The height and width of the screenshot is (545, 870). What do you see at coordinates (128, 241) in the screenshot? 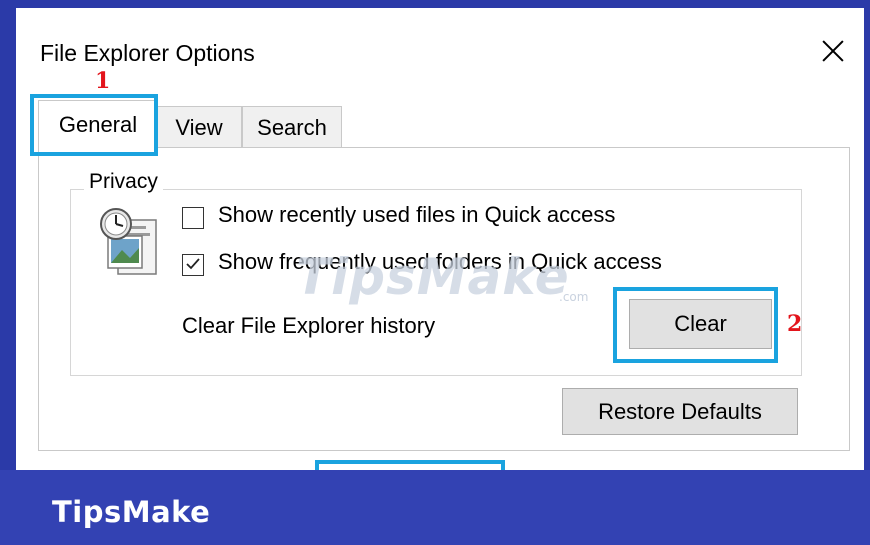
I see `folder-options-icon` at bounding box center [128, 241].